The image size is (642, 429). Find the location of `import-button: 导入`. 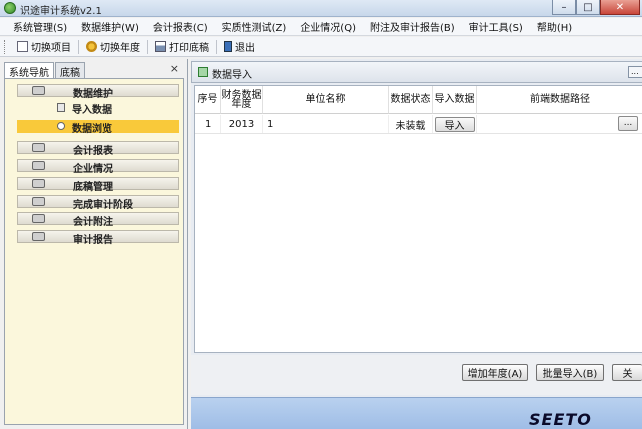

import-button: 导入 is located at coordinates (454, 124).